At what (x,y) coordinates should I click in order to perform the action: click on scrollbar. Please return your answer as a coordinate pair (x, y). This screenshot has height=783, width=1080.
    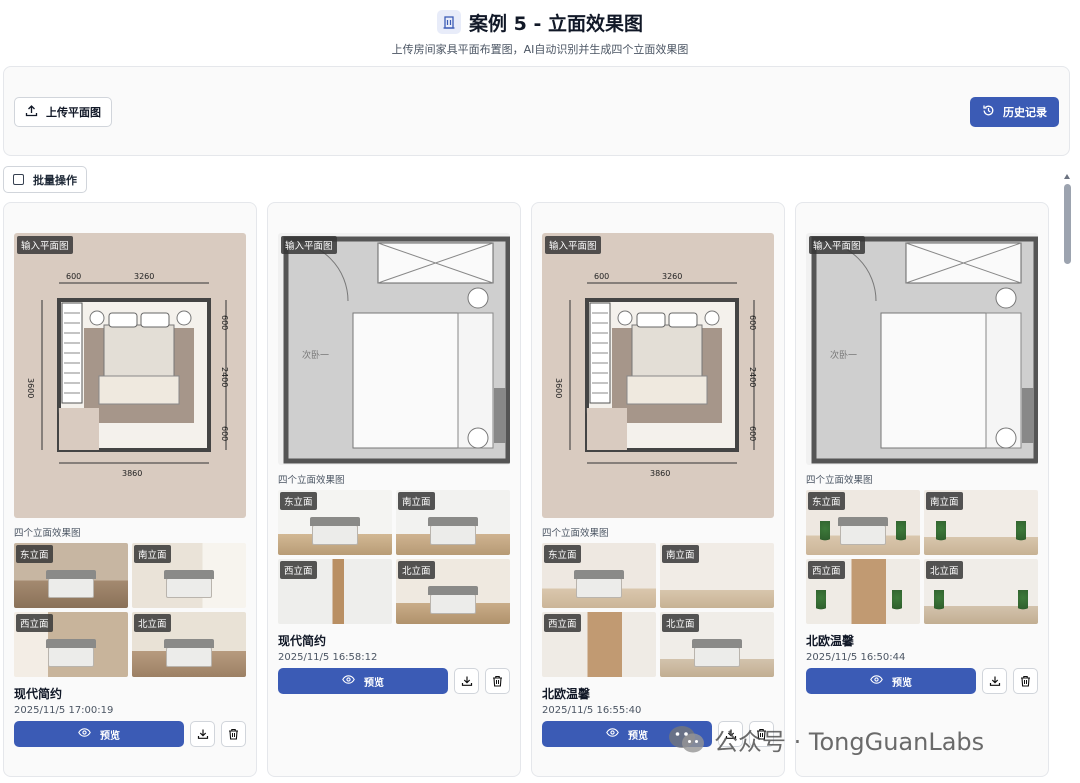
    Looking at the image, I should click on (1067, 472).